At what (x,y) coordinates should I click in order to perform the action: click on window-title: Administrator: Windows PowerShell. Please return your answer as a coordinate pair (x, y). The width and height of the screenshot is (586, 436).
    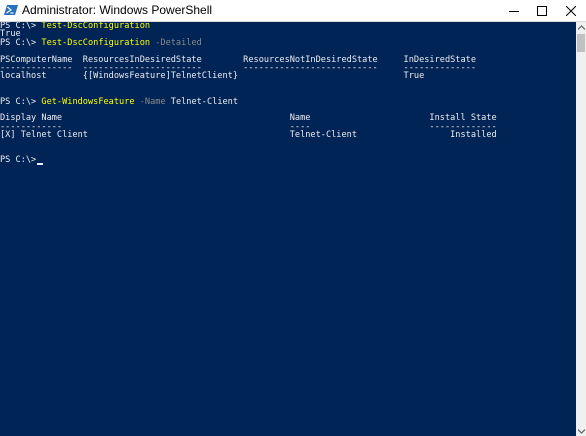
    Looking at the image, I should click on (117, 10).